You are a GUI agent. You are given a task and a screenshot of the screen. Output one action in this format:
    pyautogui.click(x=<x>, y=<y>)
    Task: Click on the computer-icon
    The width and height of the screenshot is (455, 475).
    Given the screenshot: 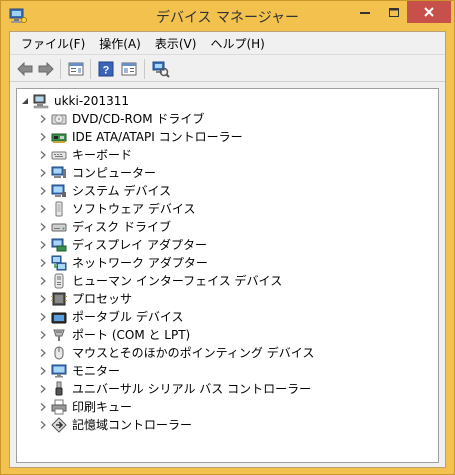 What is the action you would take?
    pyautogui.click(x=58, y=172)
    